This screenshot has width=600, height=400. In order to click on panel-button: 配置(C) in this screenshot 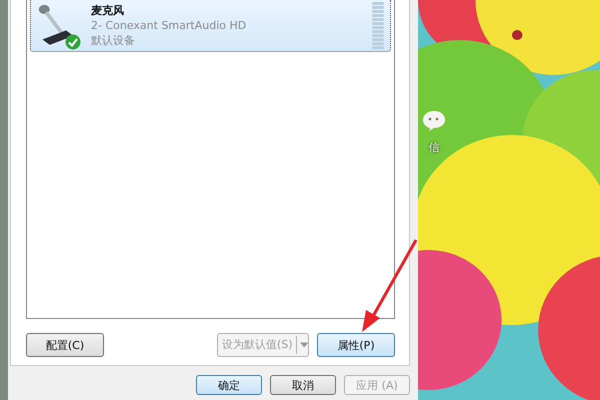, I will do `click(65, 345)`.